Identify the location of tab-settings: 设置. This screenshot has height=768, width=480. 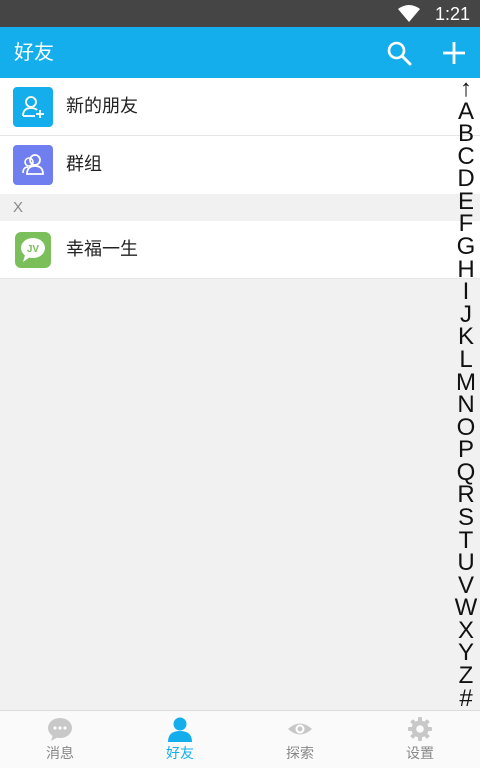
(420, 739).